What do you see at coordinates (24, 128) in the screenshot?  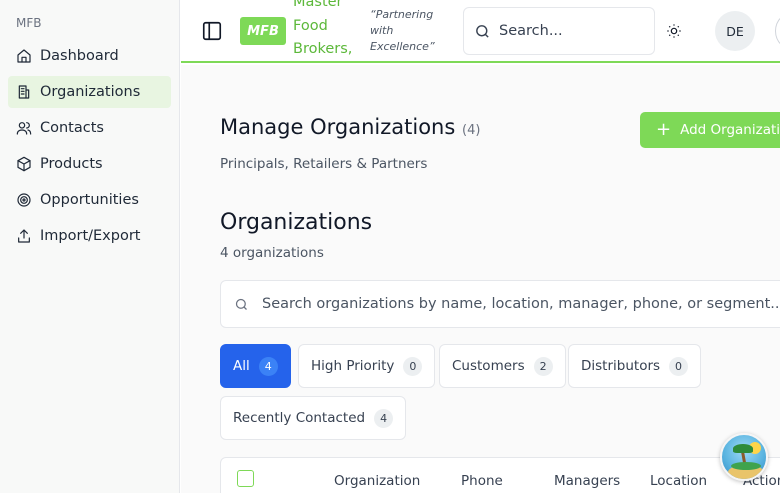 I see `users-icon` at bounding box center [24, 128].